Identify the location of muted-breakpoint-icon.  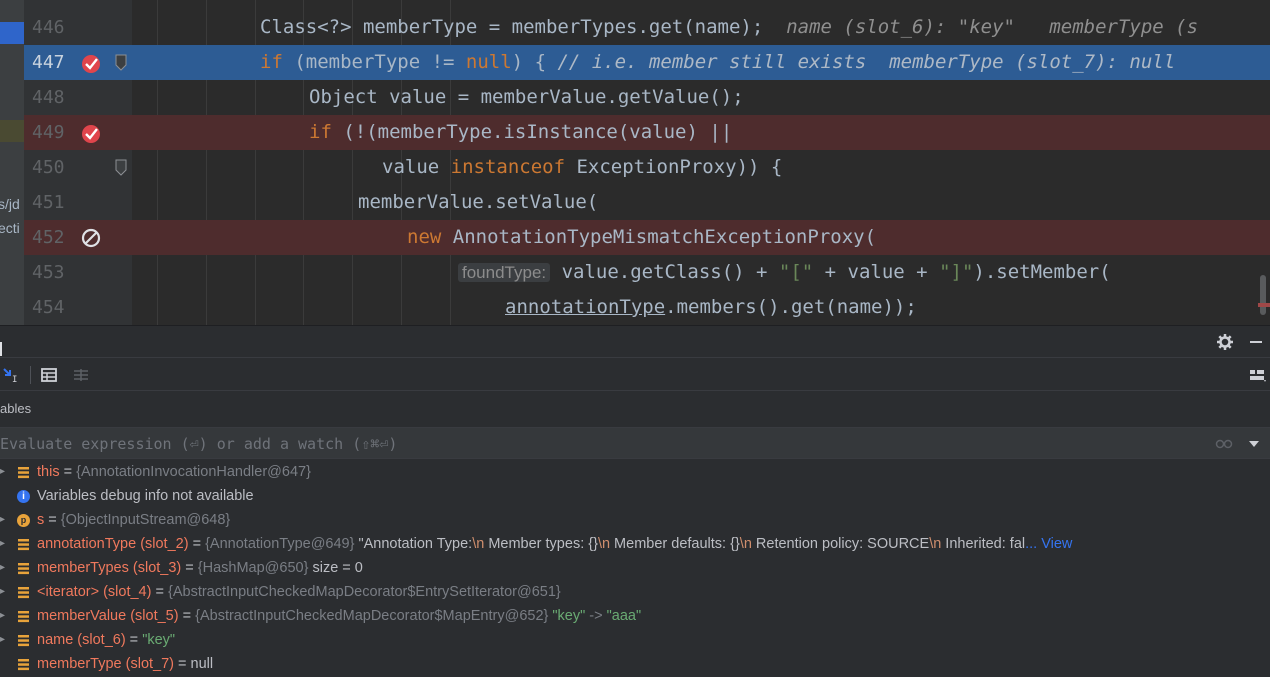
(91, 238).